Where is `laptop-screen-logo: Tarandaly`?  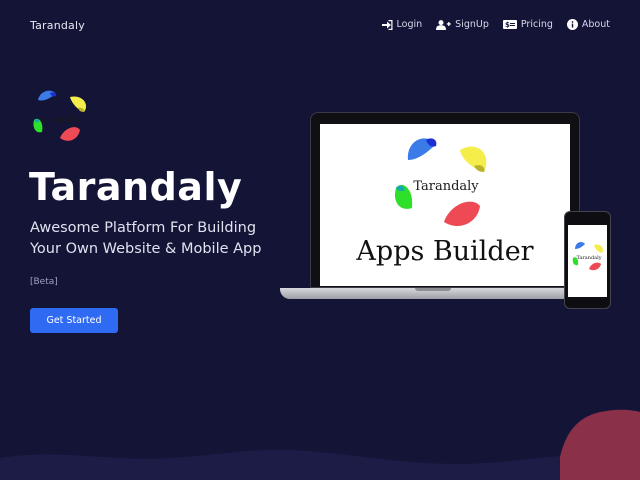 laptop-screen-logo: Tarandaly is located at coordinates (440, 182).